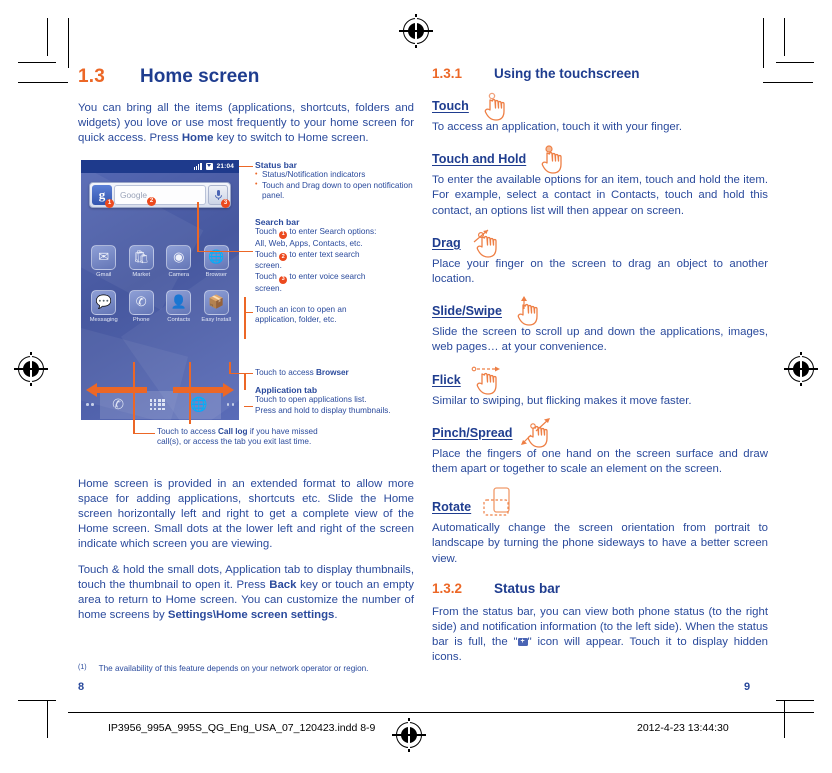 Image resolution: width=832 pixels, height=773 pixels. I want to click on browser-pre-text: Touch to access, so click(285, 372).